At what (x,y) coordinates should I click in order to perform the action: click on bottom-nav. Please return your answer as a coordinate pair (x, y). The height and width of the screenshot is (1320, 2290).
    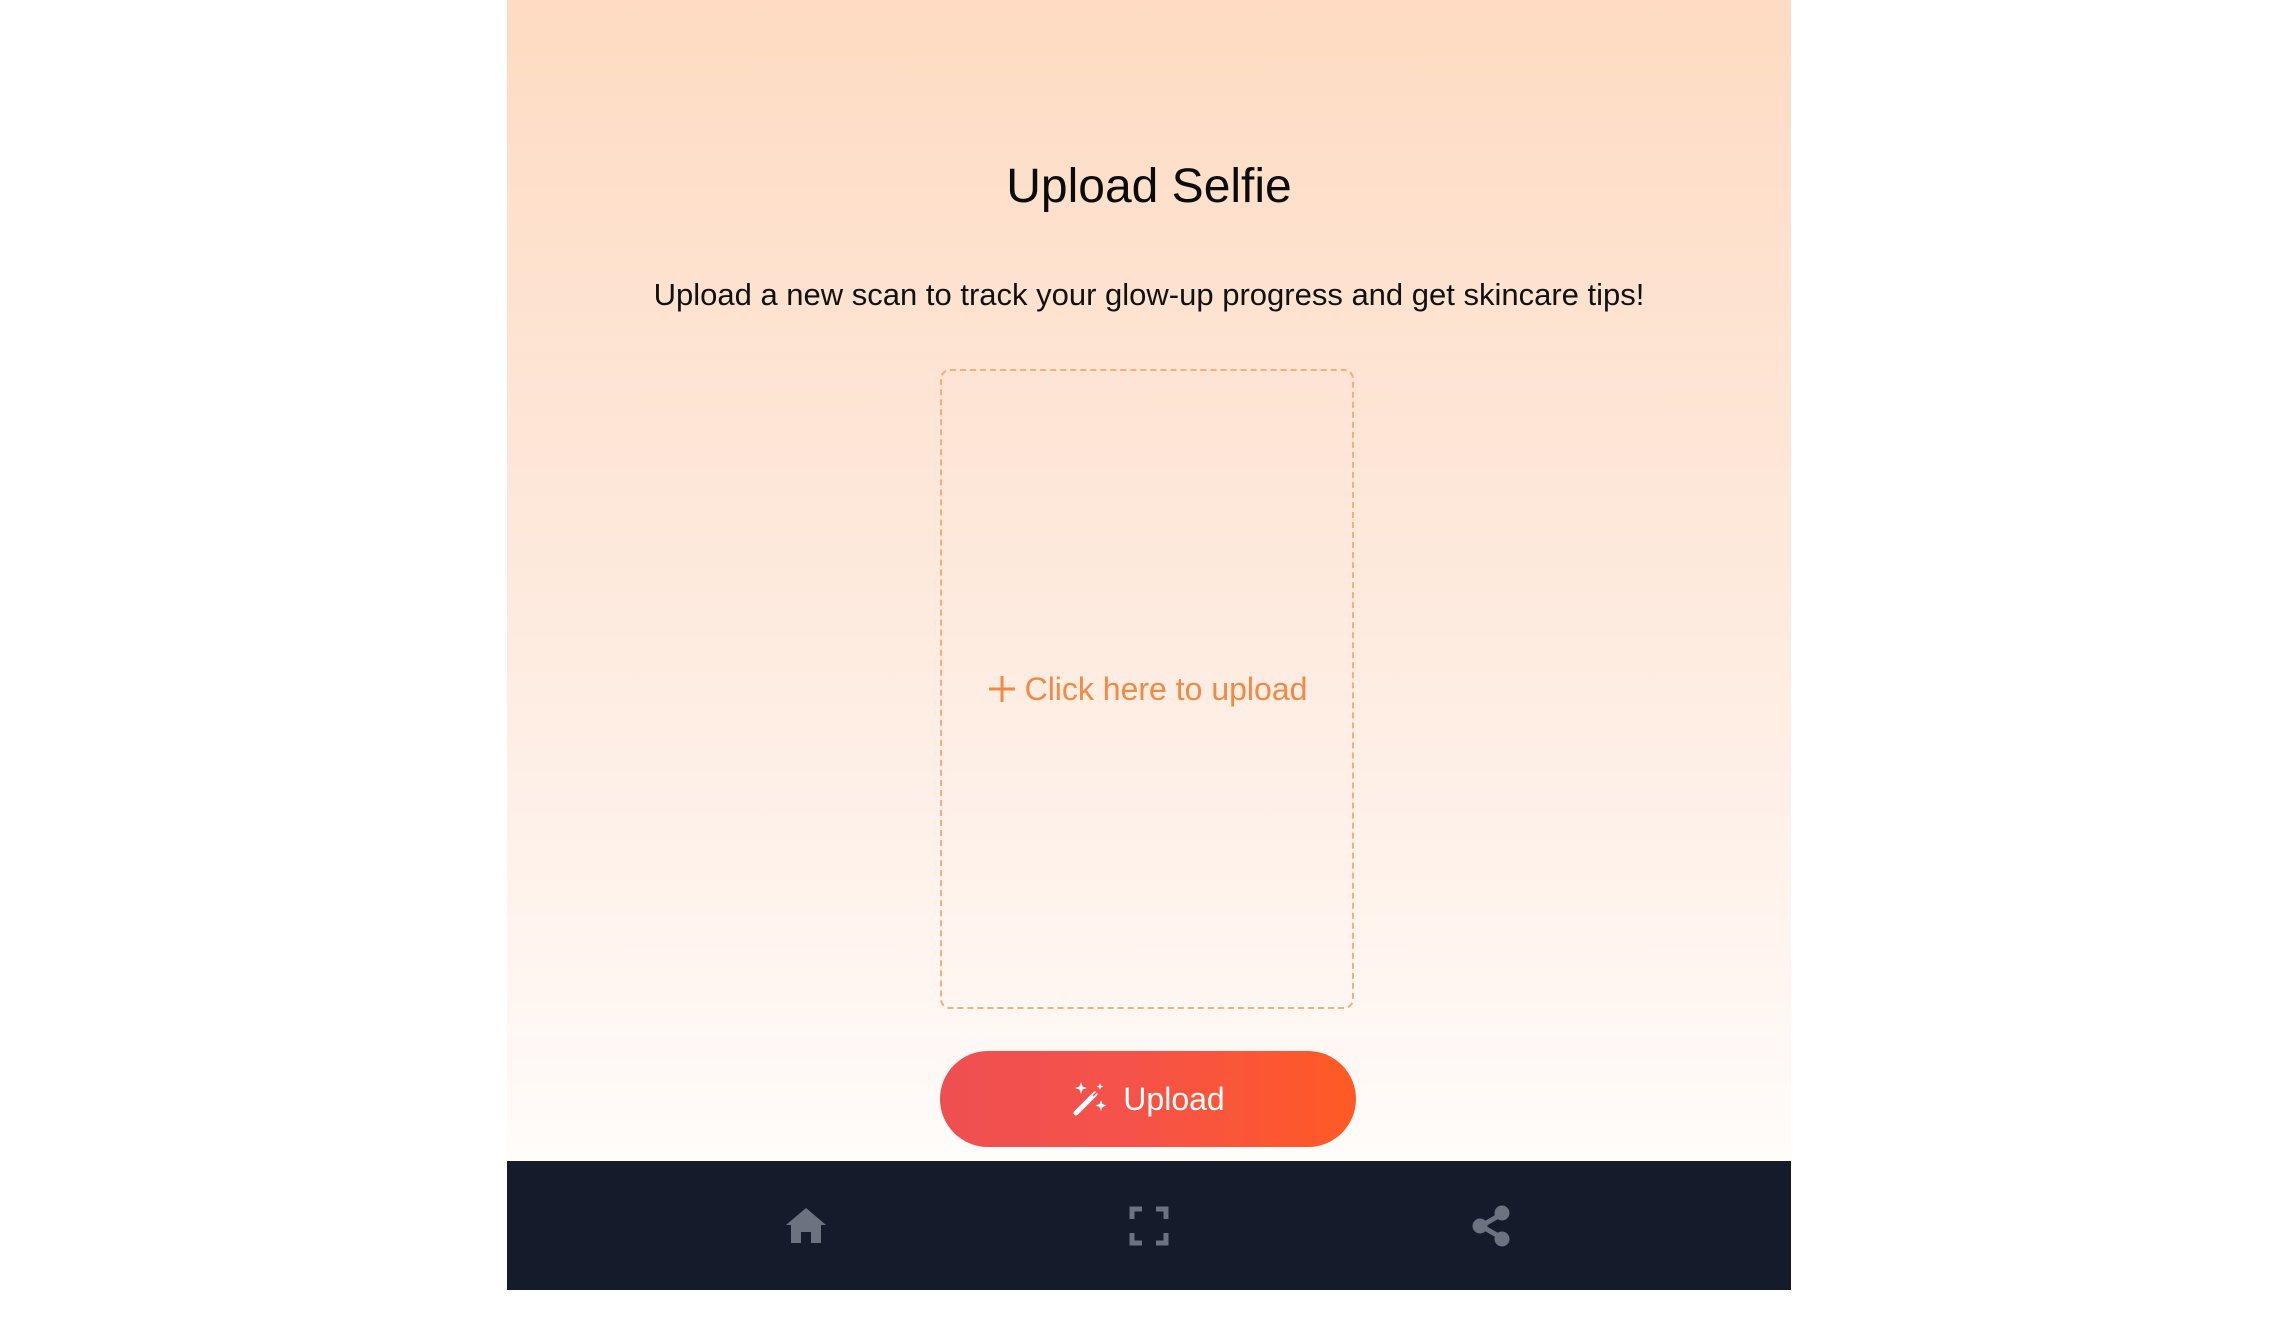
    Looking at the image, I should click on (1149, 1225).